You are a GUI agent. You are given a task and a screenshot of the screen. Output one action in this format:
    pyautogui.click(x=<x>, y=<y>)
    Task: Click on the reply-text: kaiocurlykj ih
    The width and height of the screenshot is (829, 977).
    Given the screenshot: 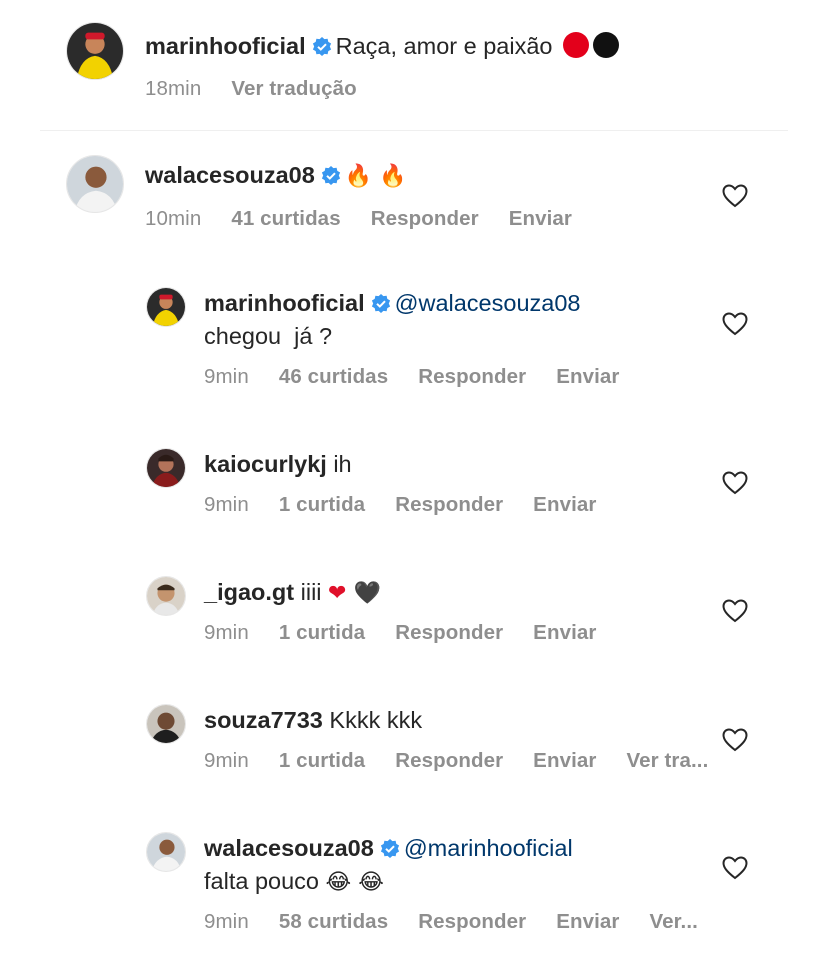 What is the action you would take?
    pyautogui.click(x=278, y=464)
    